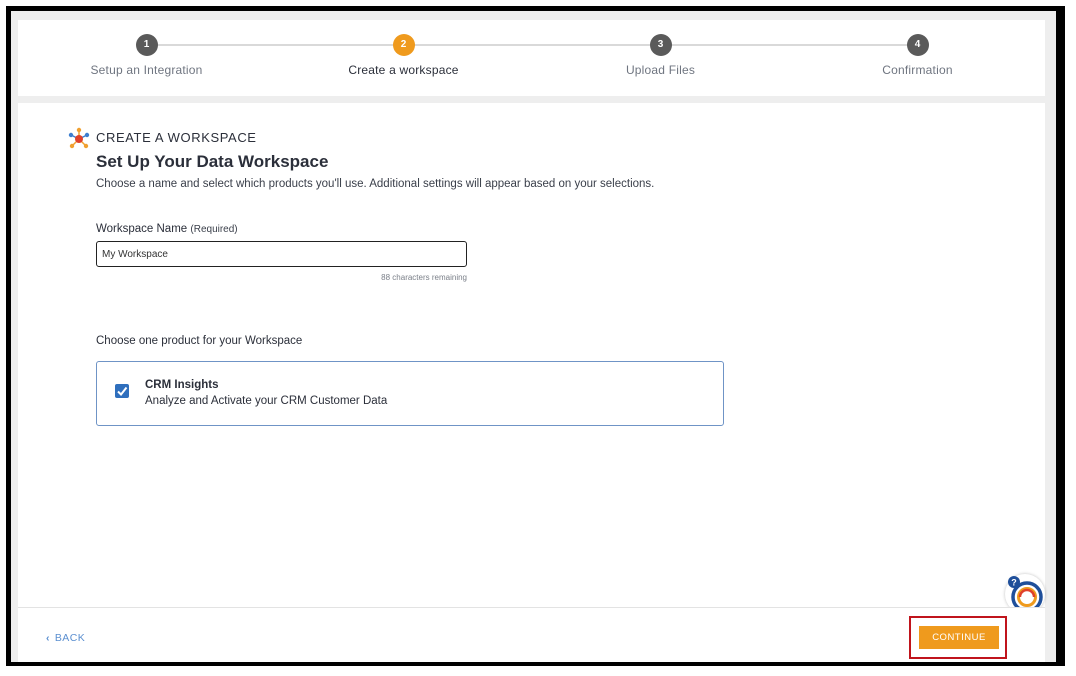 Image resolution: width=1076 pixels, height=676 pixels. I want to click on workspace-logo-icon, so click(79, 139).